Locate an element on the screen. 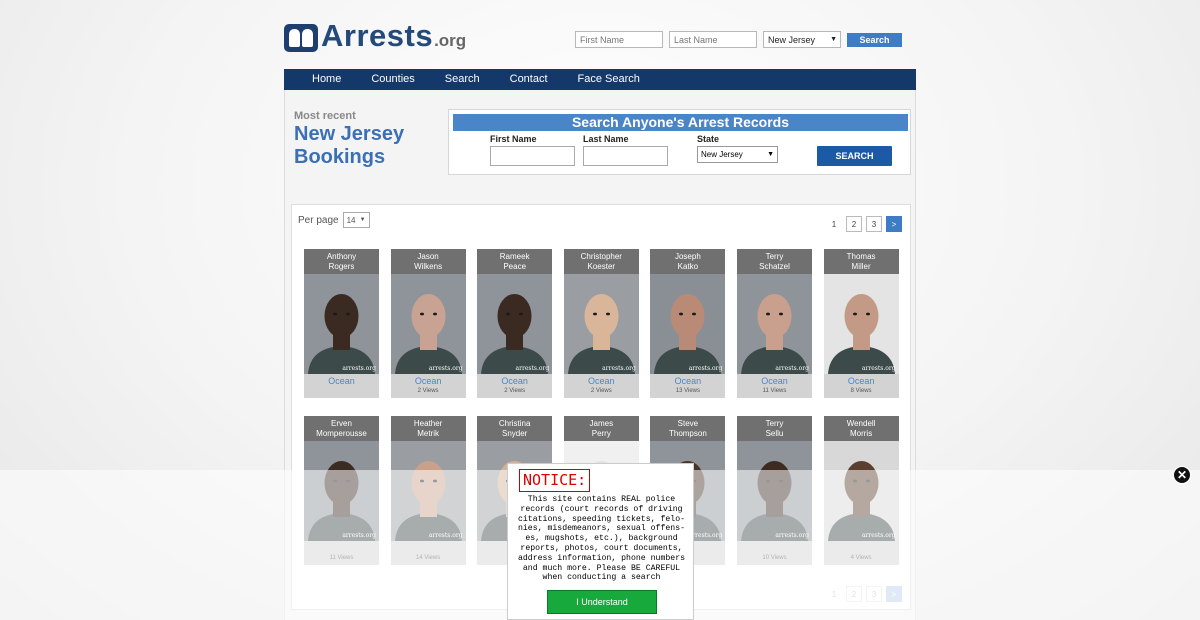  card-name: Jason Wilkens is located at coordinates (428, 261).